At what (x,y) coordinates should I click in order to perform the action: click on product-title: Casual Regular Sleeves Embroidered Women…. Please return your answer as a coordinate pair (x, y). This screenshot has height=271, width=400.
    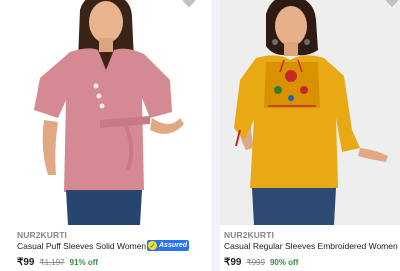
    Looking at the image, I should click on (312, 246).